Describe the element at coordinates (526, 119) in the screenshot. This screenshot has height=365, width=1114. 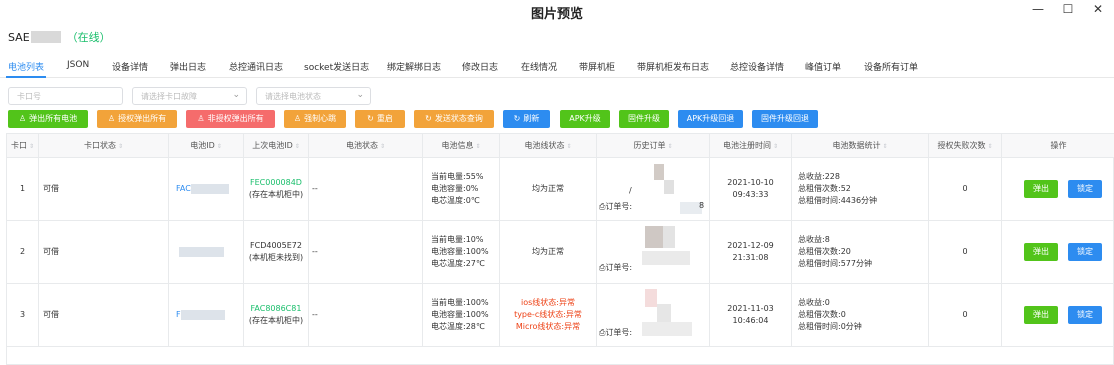
I see `refresh-button: ↻ 刷新` at that location.